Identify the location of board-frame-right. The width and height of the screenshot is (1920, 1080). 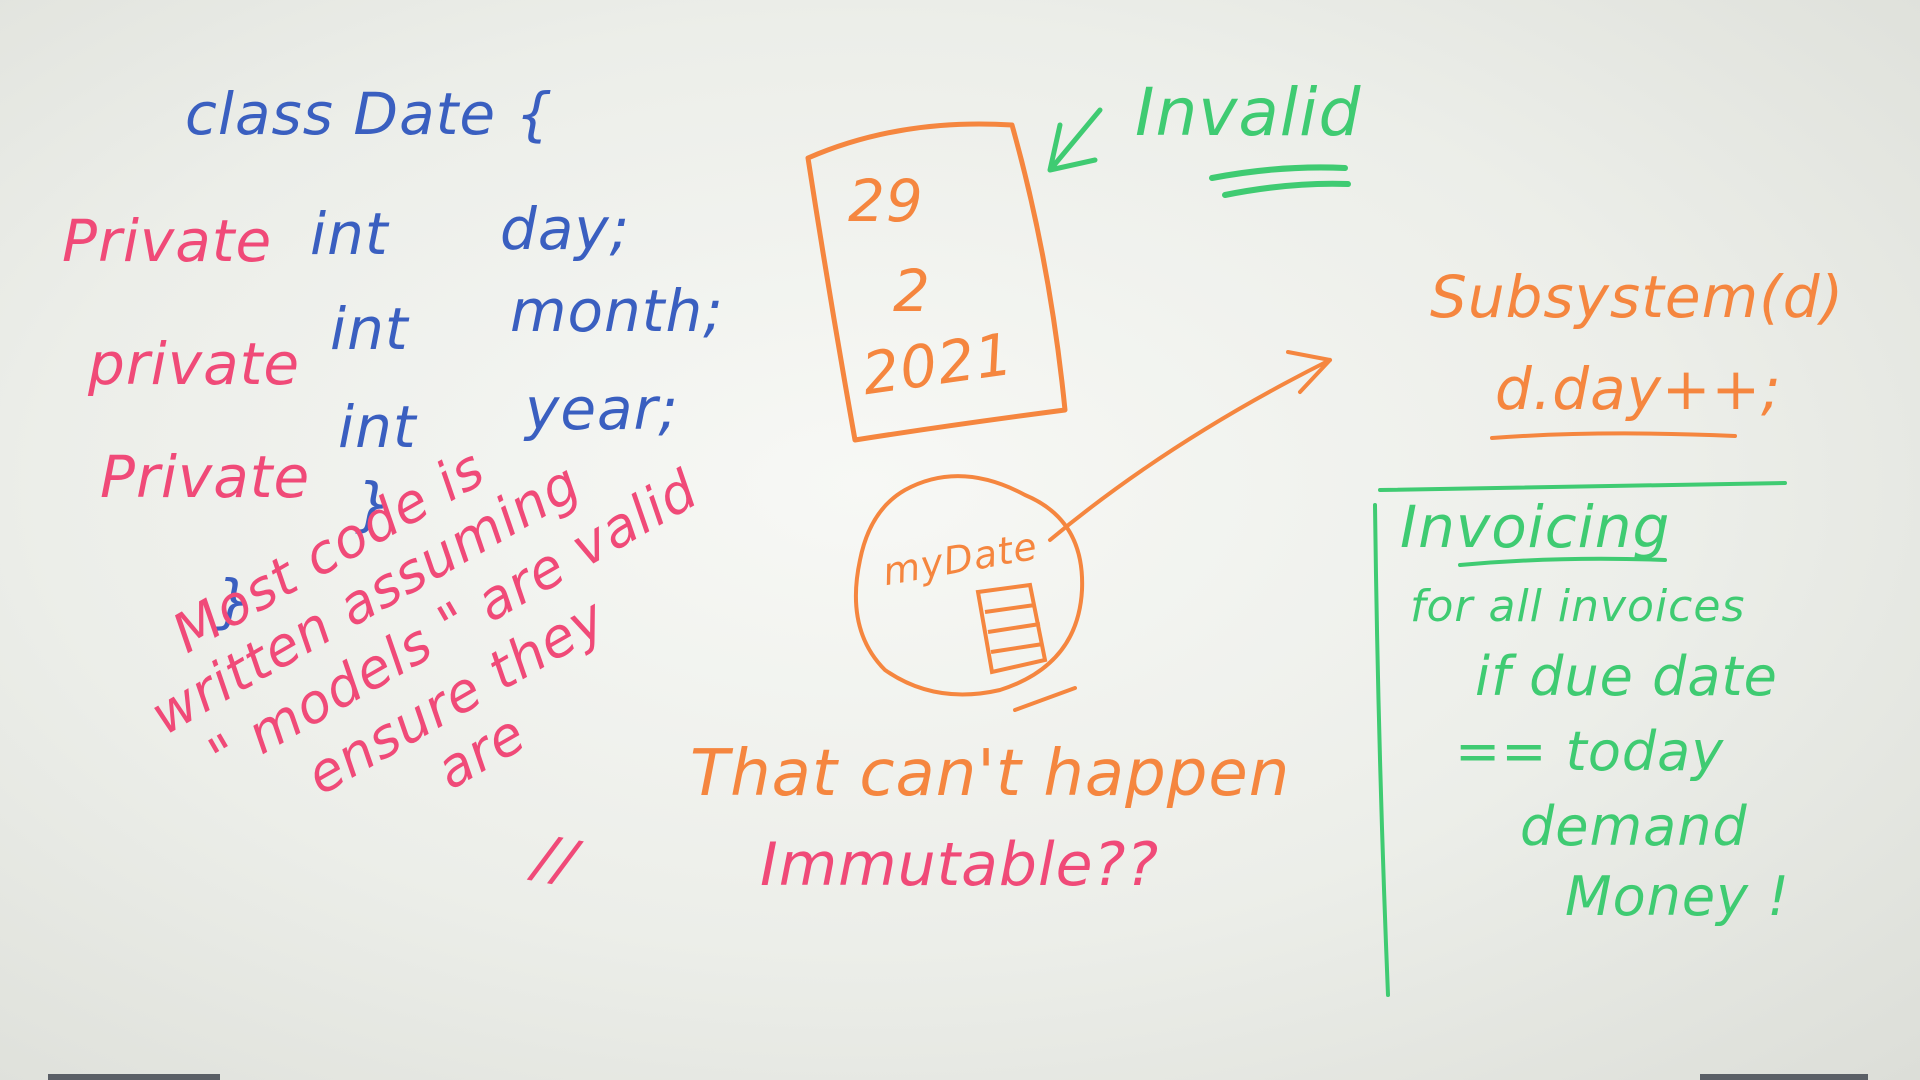
(1784, 1077).